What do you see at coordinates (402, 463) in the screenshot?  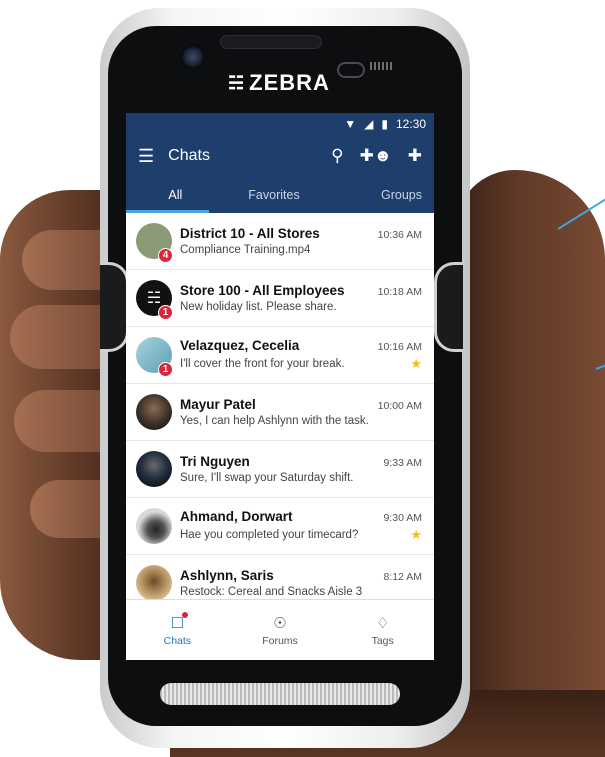 I see `chat-time: 9:33 AM` at bounding box center [402, 463].